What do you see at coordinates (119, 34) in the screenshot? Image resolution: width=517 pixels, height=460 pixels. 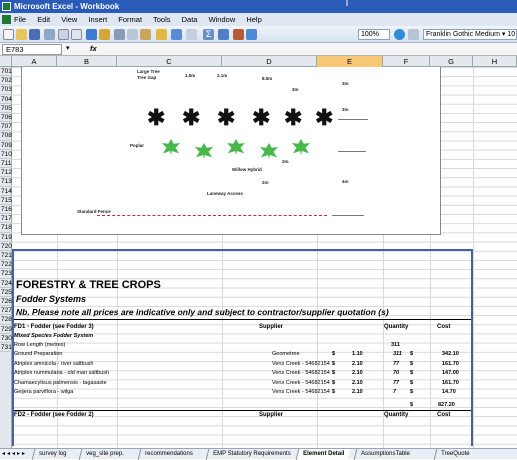 I see `cut-icon` at bounding box center [119, 34].